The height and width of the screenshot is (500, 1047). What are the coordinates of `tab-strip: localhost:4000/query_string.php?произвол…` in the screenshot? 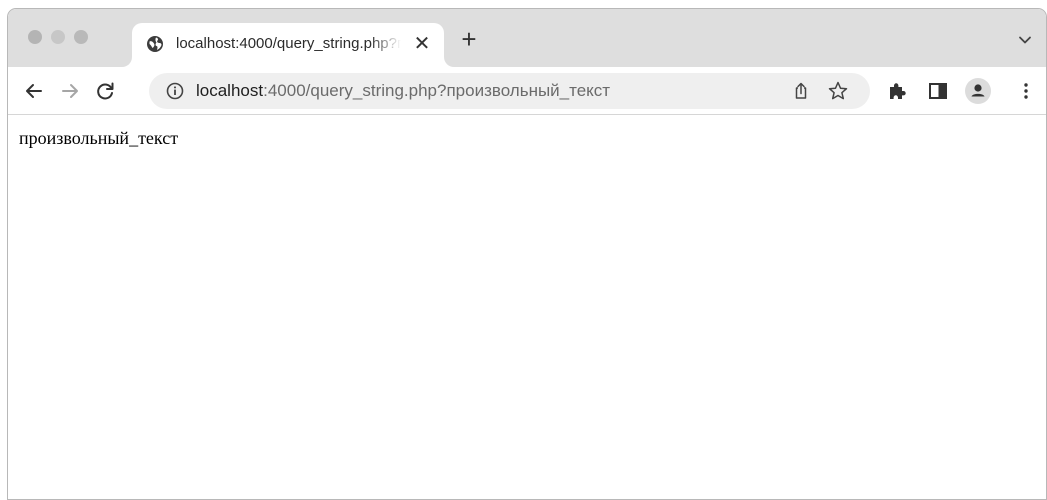 It's located at (527, 38).